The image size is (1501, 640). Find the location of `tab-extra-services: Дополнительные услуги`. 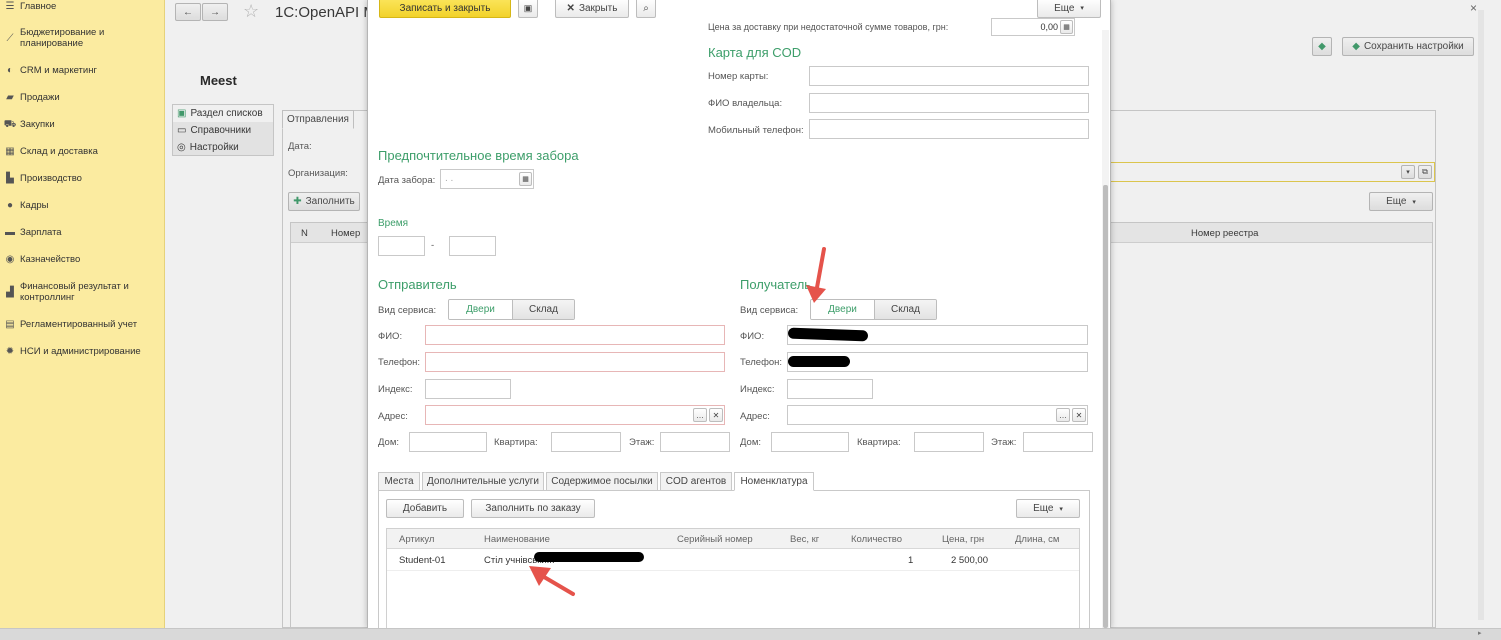

tab-extra-services: Дополнительные услуги is located at coordinates (483, 481).